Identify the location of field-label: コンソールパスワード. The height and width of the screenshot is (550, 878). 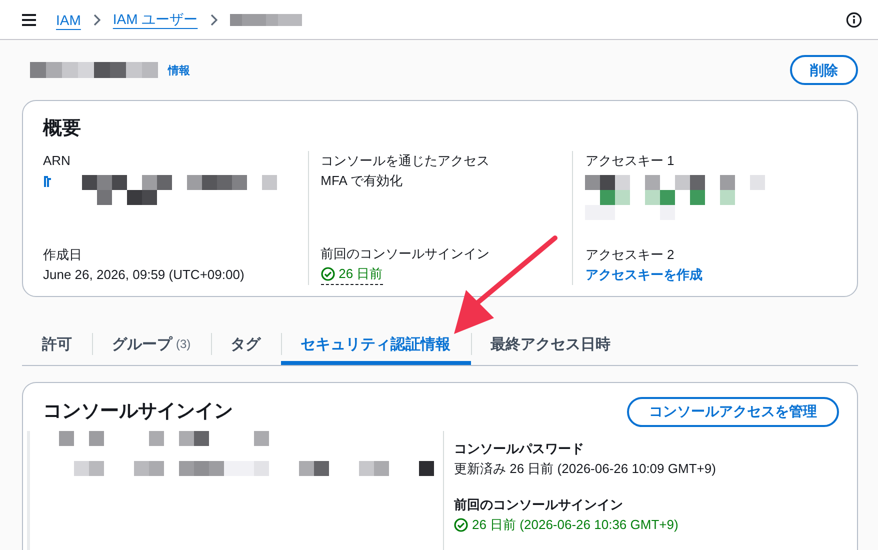
(519, 449).